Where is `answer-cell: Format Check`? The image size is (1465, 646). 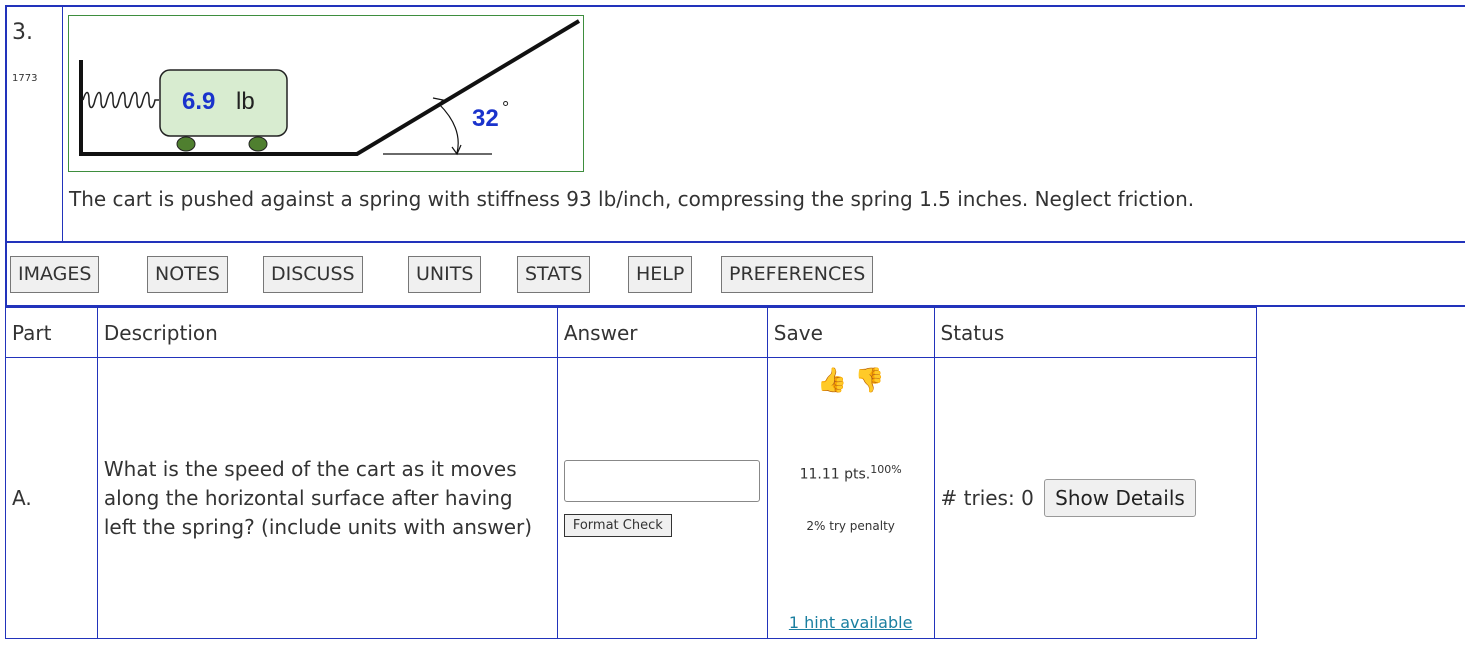
answer-cell: Format Check is located at coordinates (662, 498).